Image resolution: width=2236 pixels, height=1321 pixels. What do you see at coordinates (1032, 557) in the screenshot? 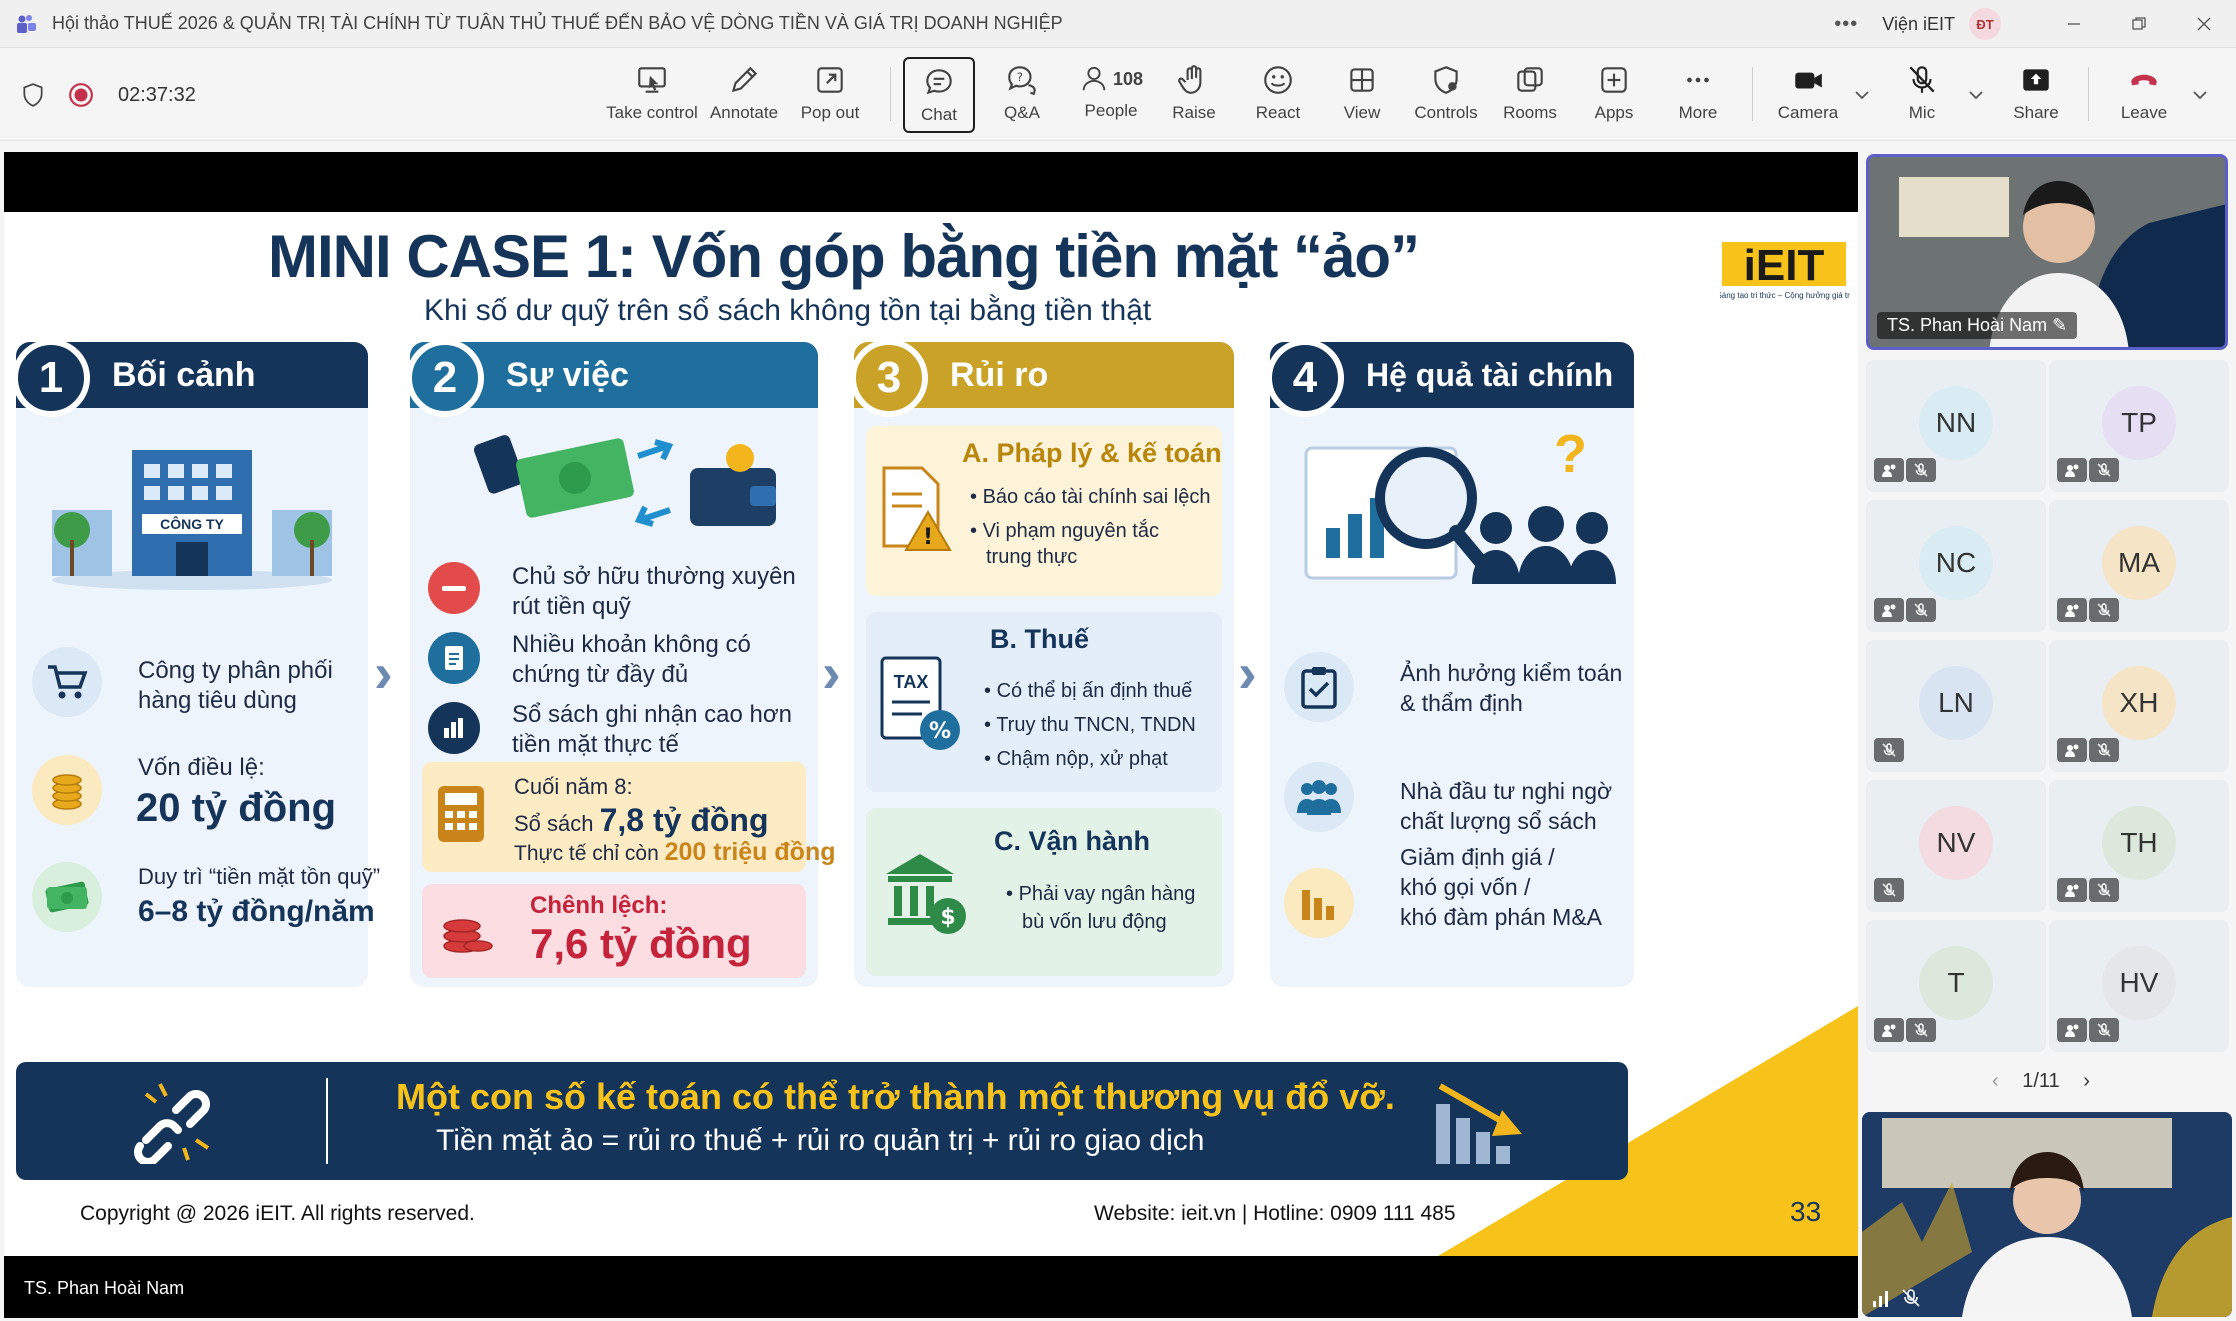
I see `risk-legal-item-2-cont: trung thực` at bounding box center [1032, 557].